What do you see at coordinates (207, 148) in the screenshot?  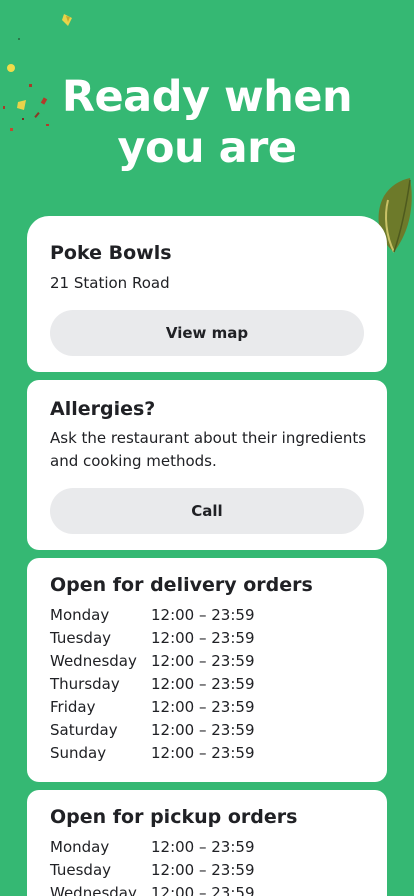 I see `hero-title-line-2: you are` at bounding box center [207, 148].